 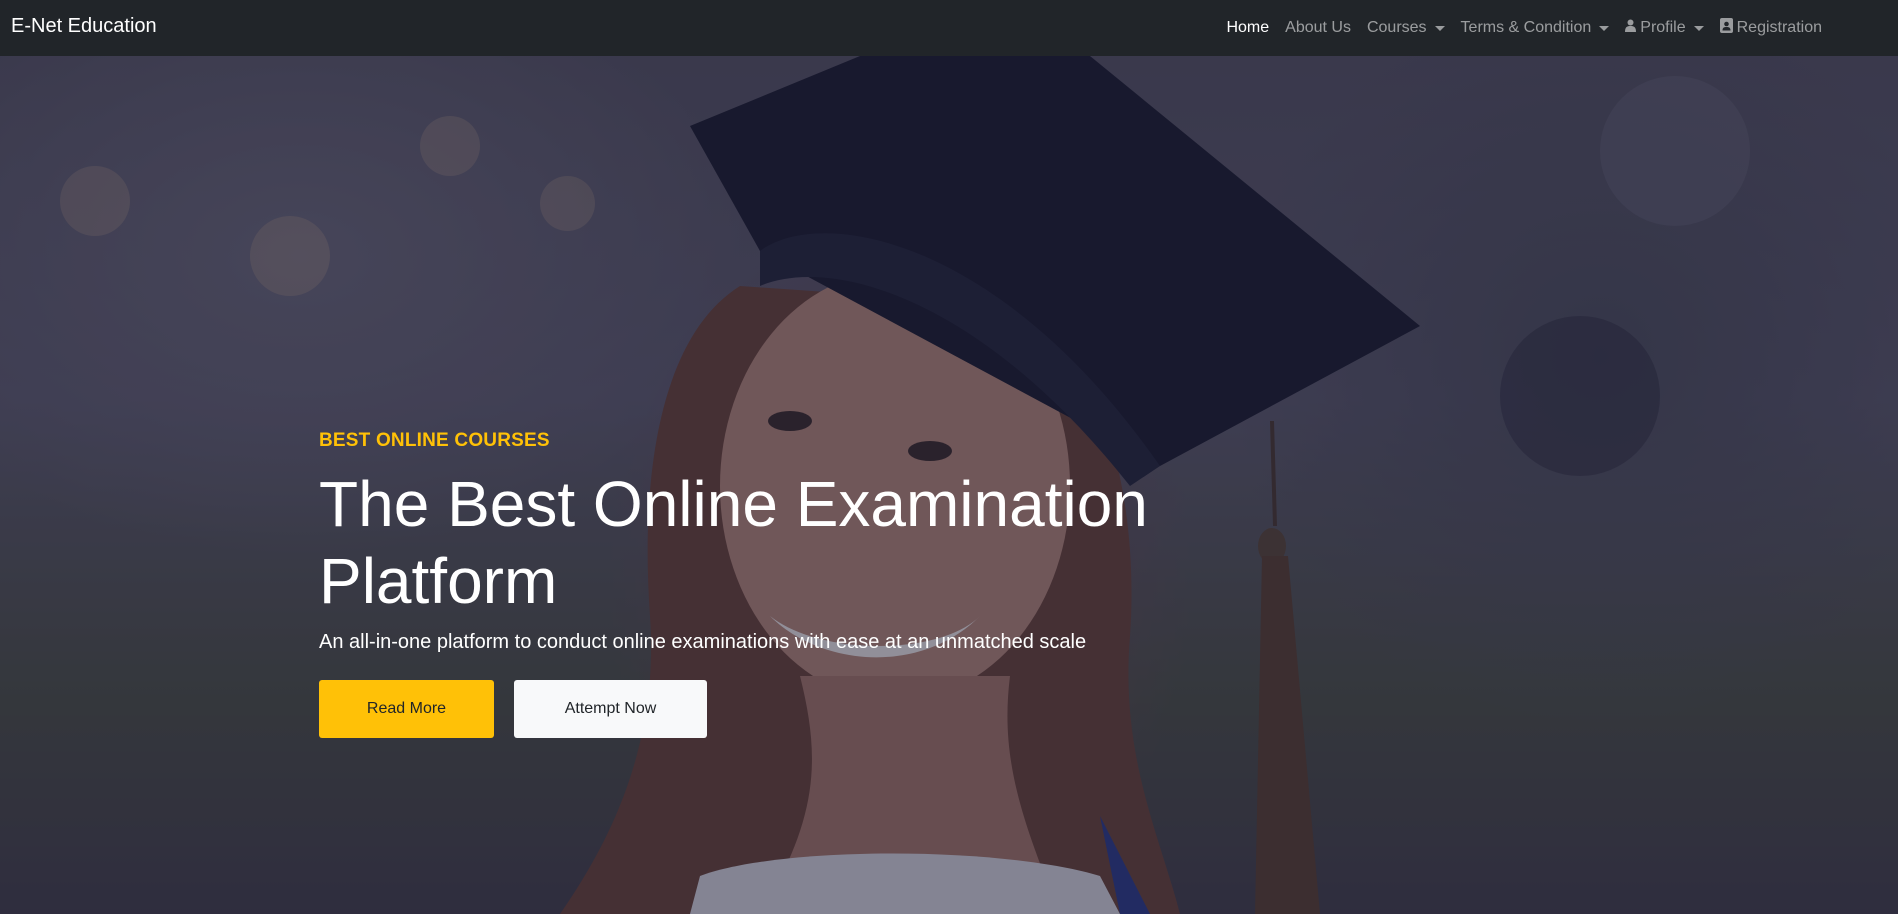 I want to click on id-card-icon, so click(x=1726, y=28).